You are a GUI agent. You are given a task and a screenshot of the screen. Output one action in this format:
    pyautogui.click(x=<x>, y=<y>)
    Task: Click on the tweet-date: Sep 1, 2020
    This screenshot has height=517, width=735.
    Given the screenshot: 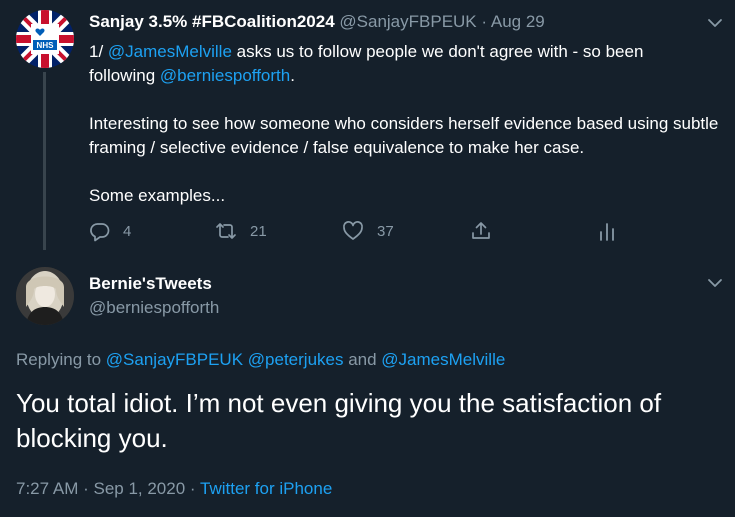 What is the action you would take?
    pyautogui.click(x=139, y=488)
    